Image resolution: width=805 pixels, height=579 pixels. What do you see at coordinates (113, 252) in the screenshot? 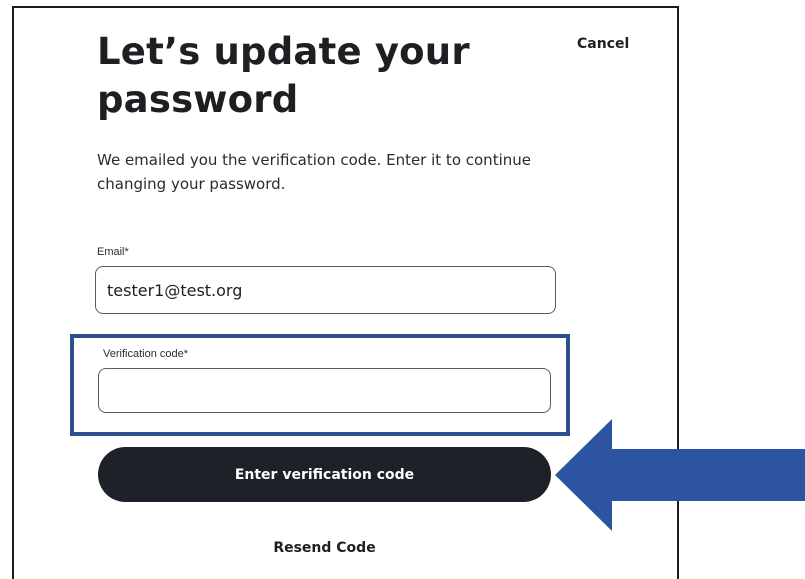
I see `email-label: Email*` at bounding box center [113, 252].